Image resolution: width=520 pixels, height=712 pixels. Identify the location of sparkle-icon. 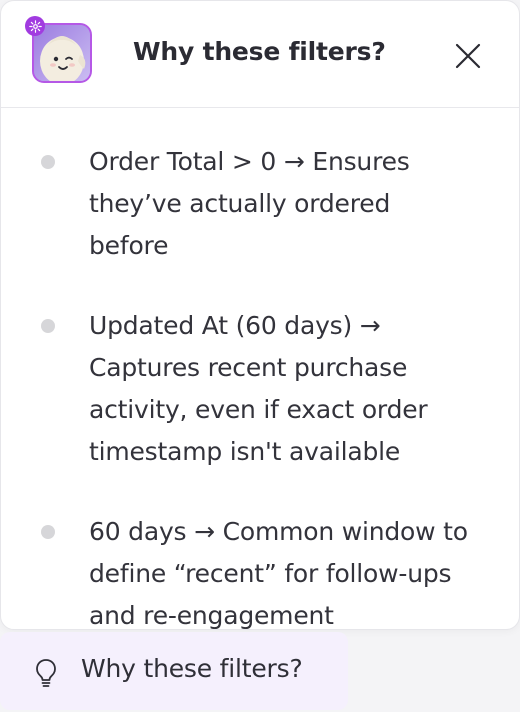
(35, 26).